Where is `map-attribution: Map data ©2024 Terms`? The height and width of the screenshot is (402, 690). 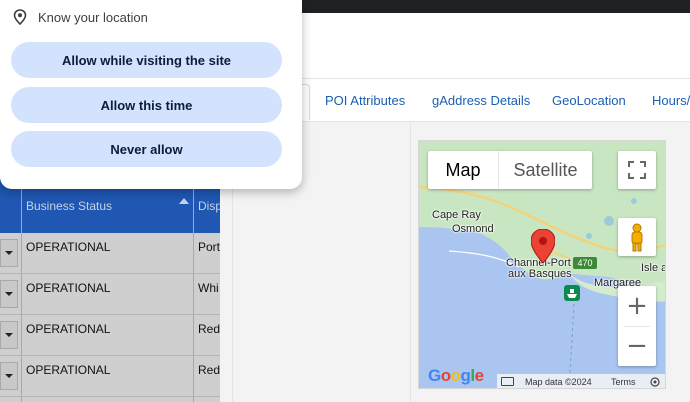 map-attribution: Map data ©2024 Terms is located at coordinates (581, 381).